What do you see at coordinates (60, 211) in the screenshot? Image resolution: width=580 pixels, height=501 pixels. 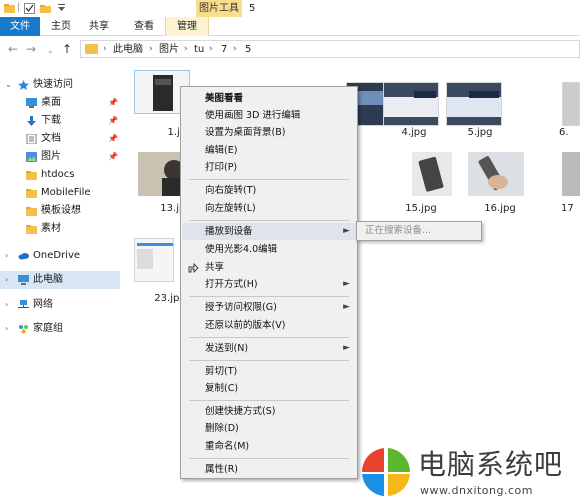 I see `nav-item-template: 模板设想` at bounding box center [60, 211].